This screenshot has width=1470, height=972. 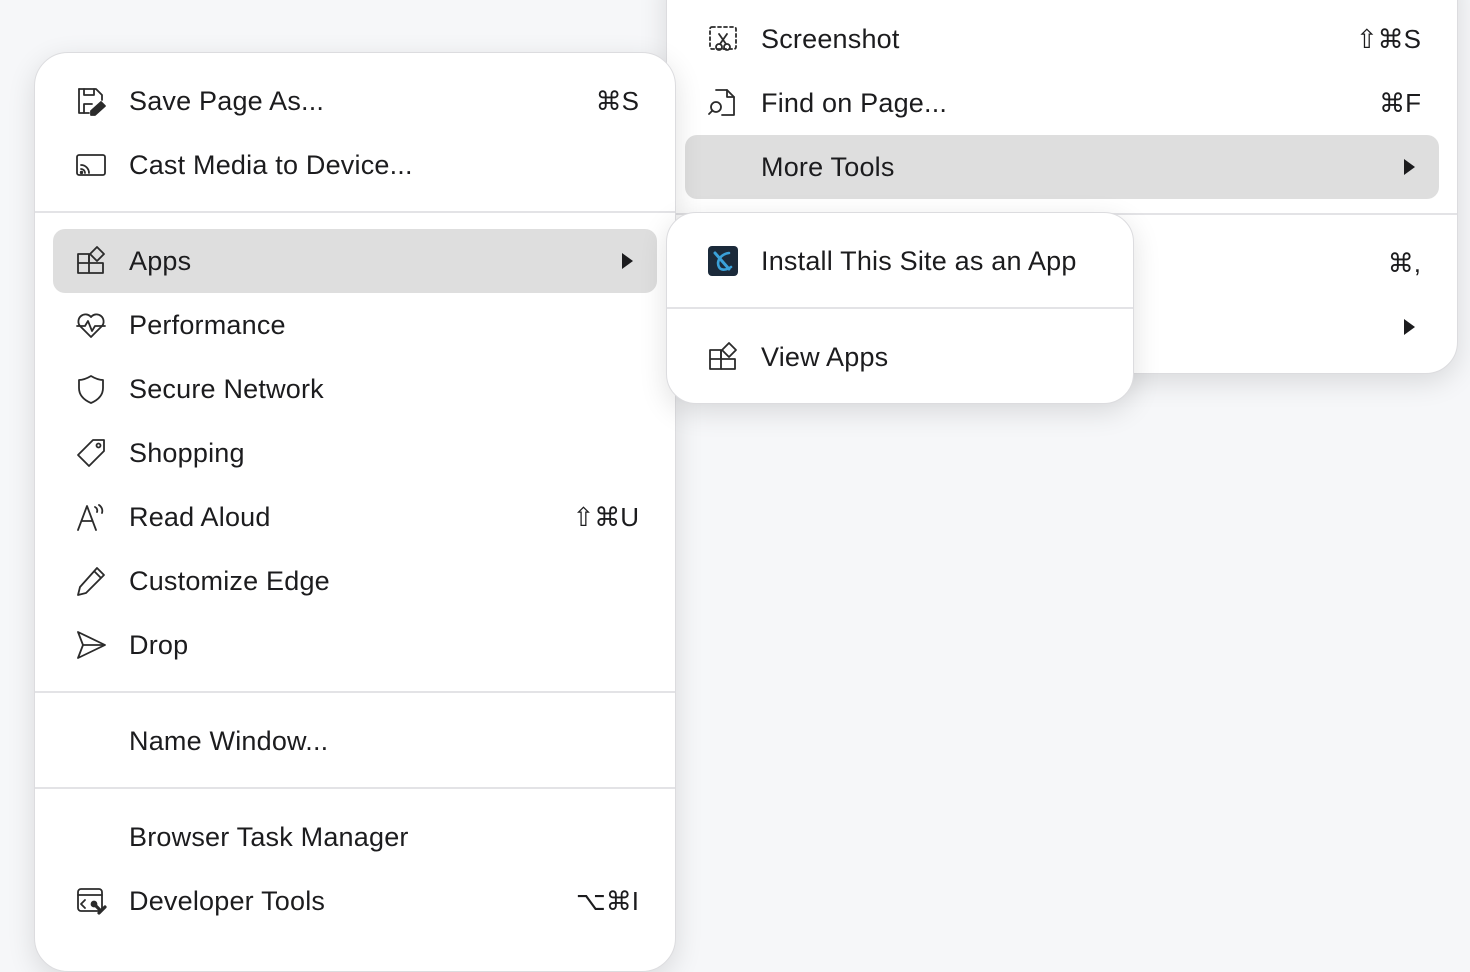 I want to click on shortcut-label: ⌘,, so click(x=1404, y=263).